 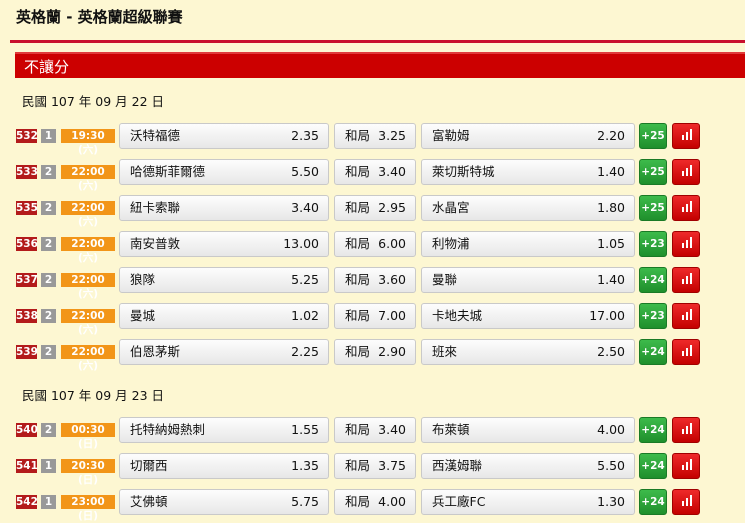 What do you see at coordinates (392, 135) in the screenshot?
I see `draw-odds-value: 3.25` at bounding box center [392, 135].